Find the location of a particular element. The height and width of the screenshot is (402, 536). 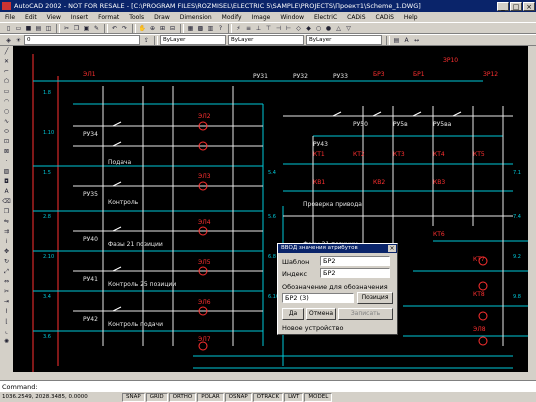

plot-style-icon: ▤ is located at coordinates (396, 40).